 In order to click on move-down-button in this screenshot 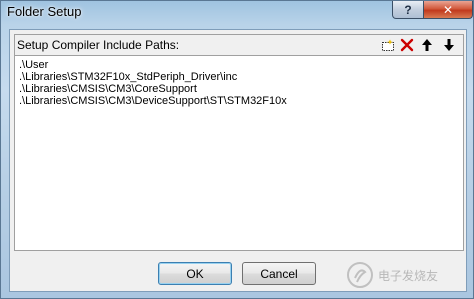, I will do `click(448, 45)`.